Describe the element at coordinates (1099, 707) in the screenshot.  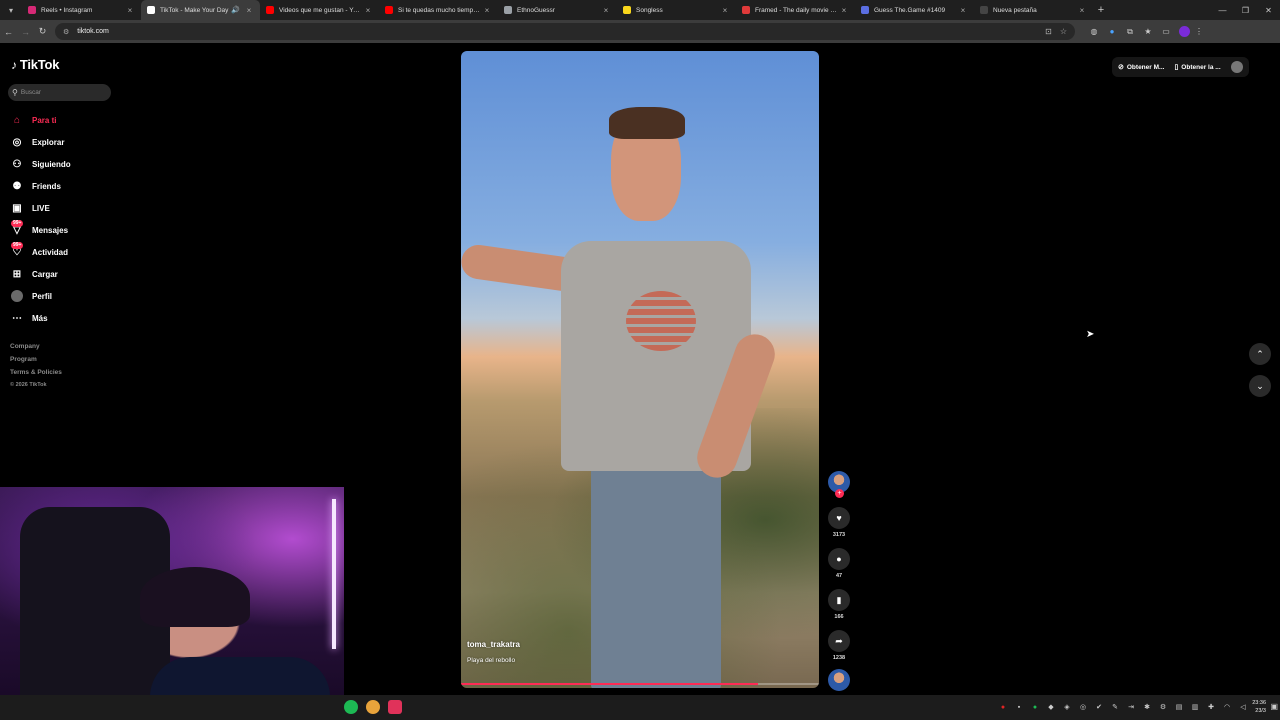
I see `tray-icon: ✔` at that location.